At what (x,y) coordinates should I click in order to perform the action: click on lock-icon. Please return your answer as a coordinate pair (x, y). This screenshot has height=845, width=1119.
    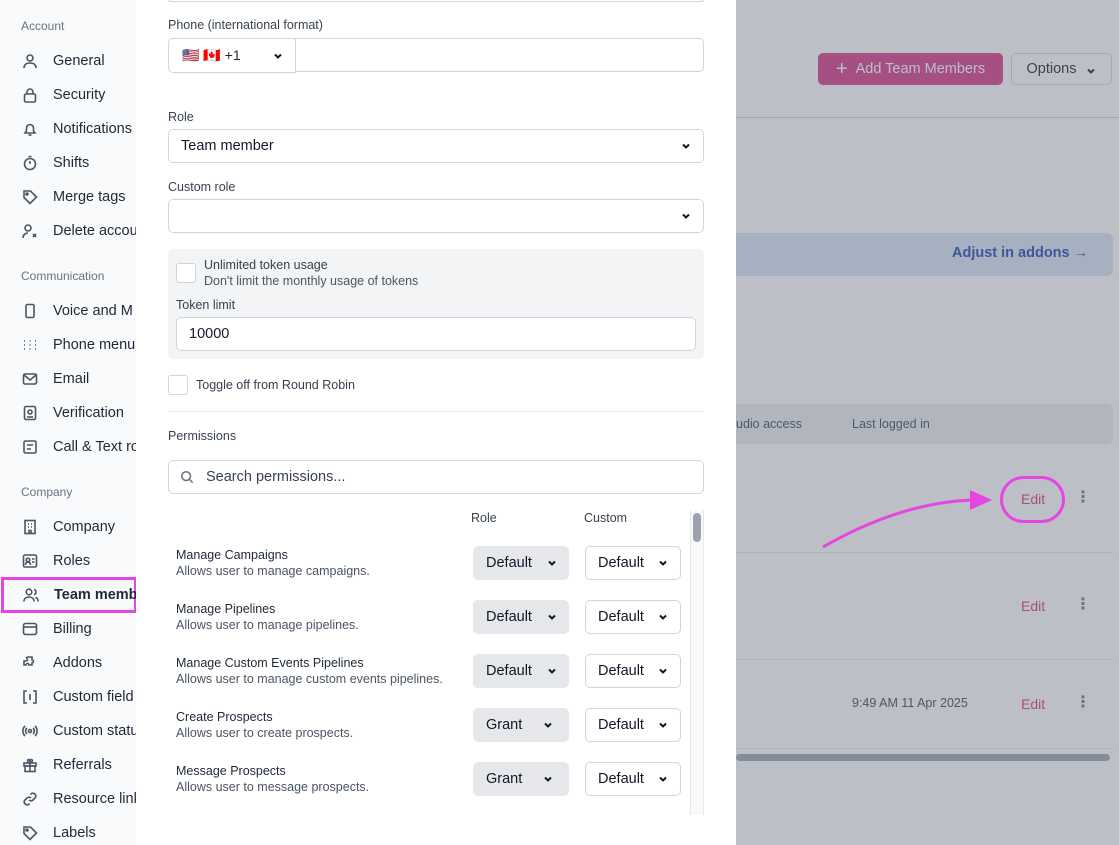
    Looking at the image, I should click on (30, 95).